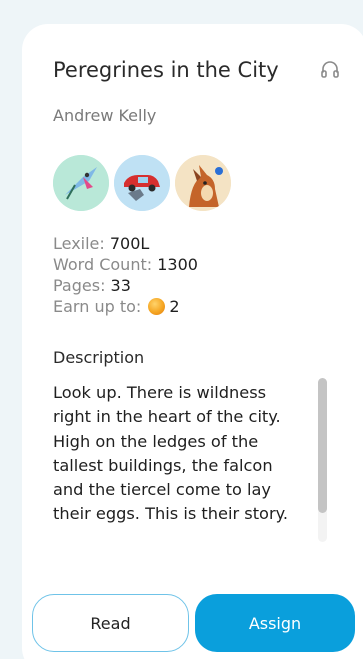 This screenshot has width=363, height=659. I want to click on description-scrollbar, so click(322, 460).